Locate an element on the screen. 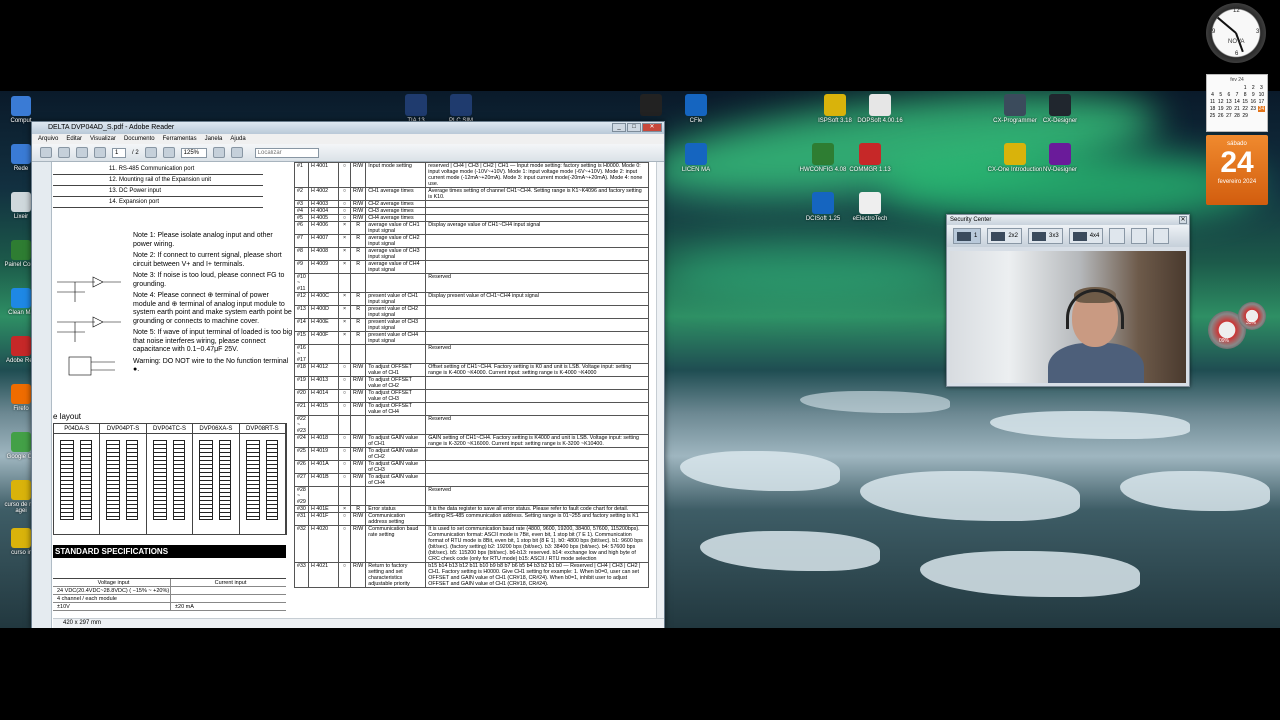 The height and width of the screenshot is (720, 1280). menu-item: Janela is located at coordinates (214, 139).